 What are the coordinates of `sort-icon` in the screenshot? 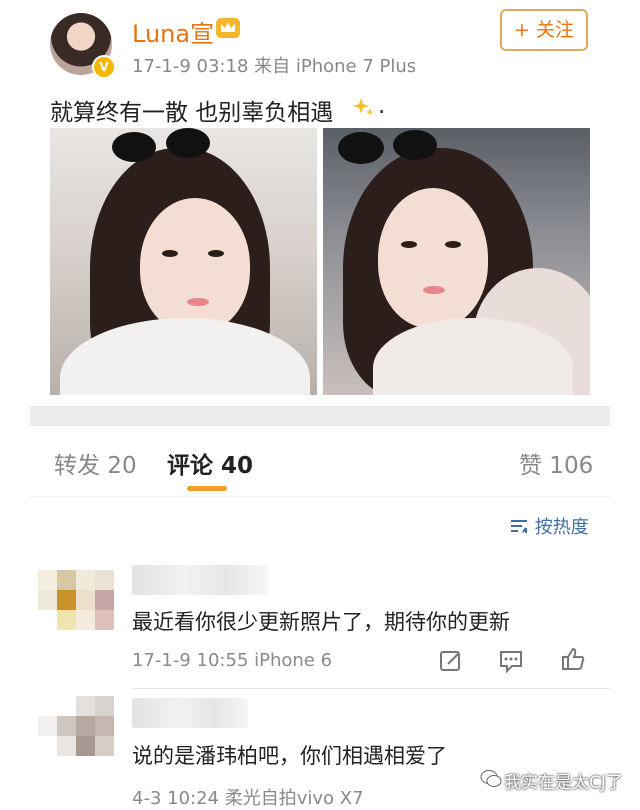 It's located at (519, 526).